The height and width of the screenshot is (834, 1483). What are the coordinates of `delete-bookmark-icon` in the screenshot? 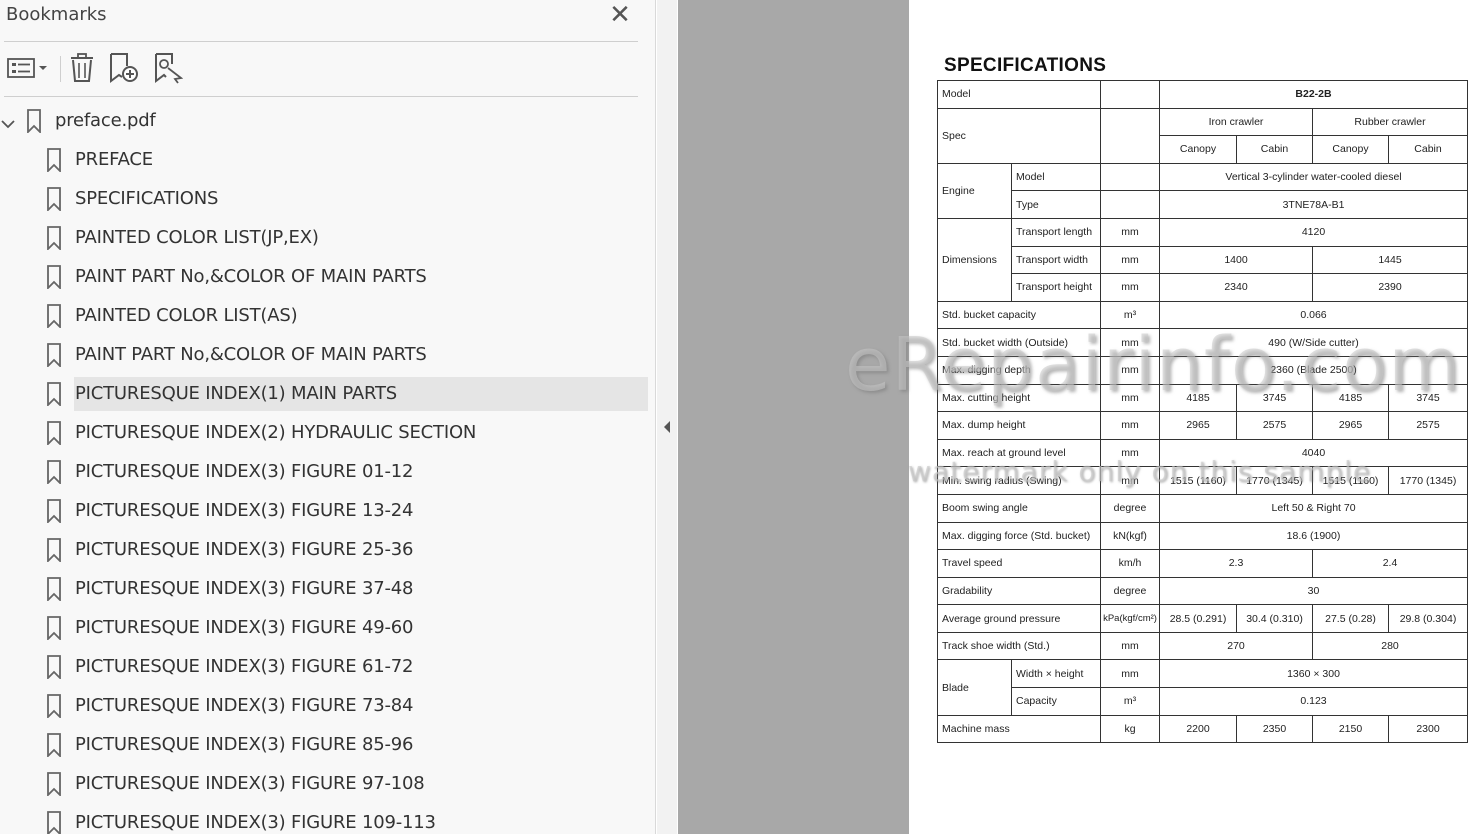 It's located at (82, 67).